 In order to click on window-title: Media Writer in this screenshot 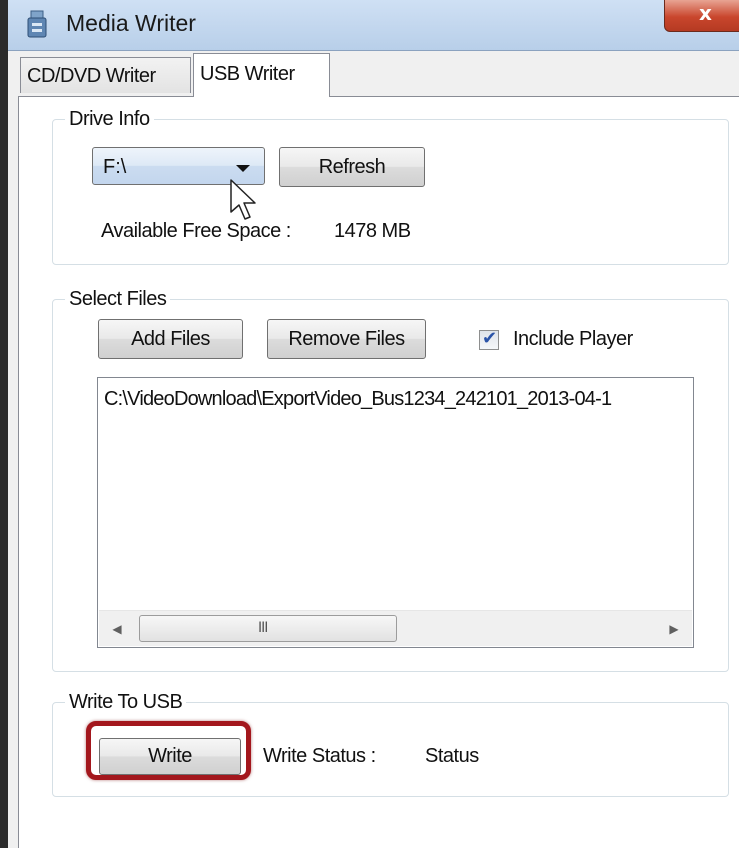, I will do `click(131, 23)`.